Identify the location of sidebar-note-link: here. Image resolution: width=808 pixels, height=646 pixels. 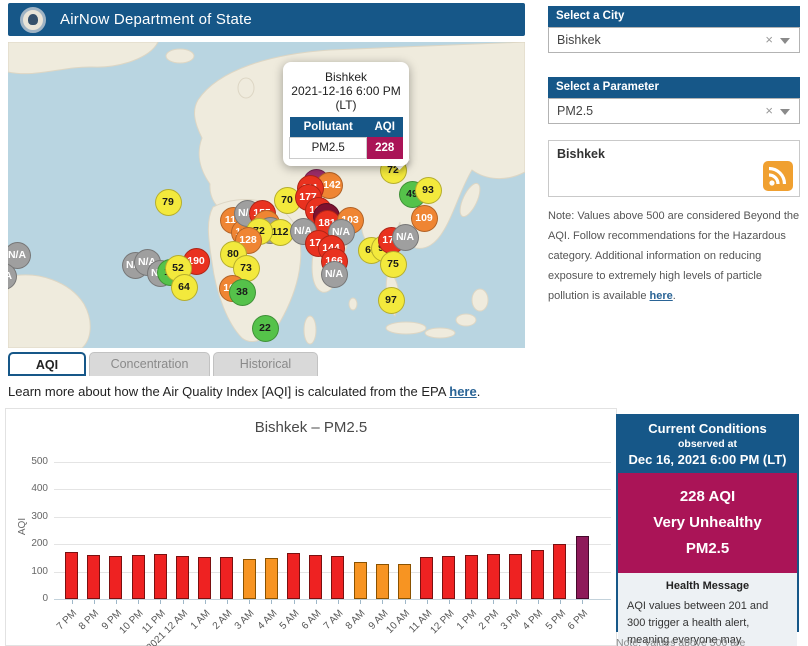
(661, 296).